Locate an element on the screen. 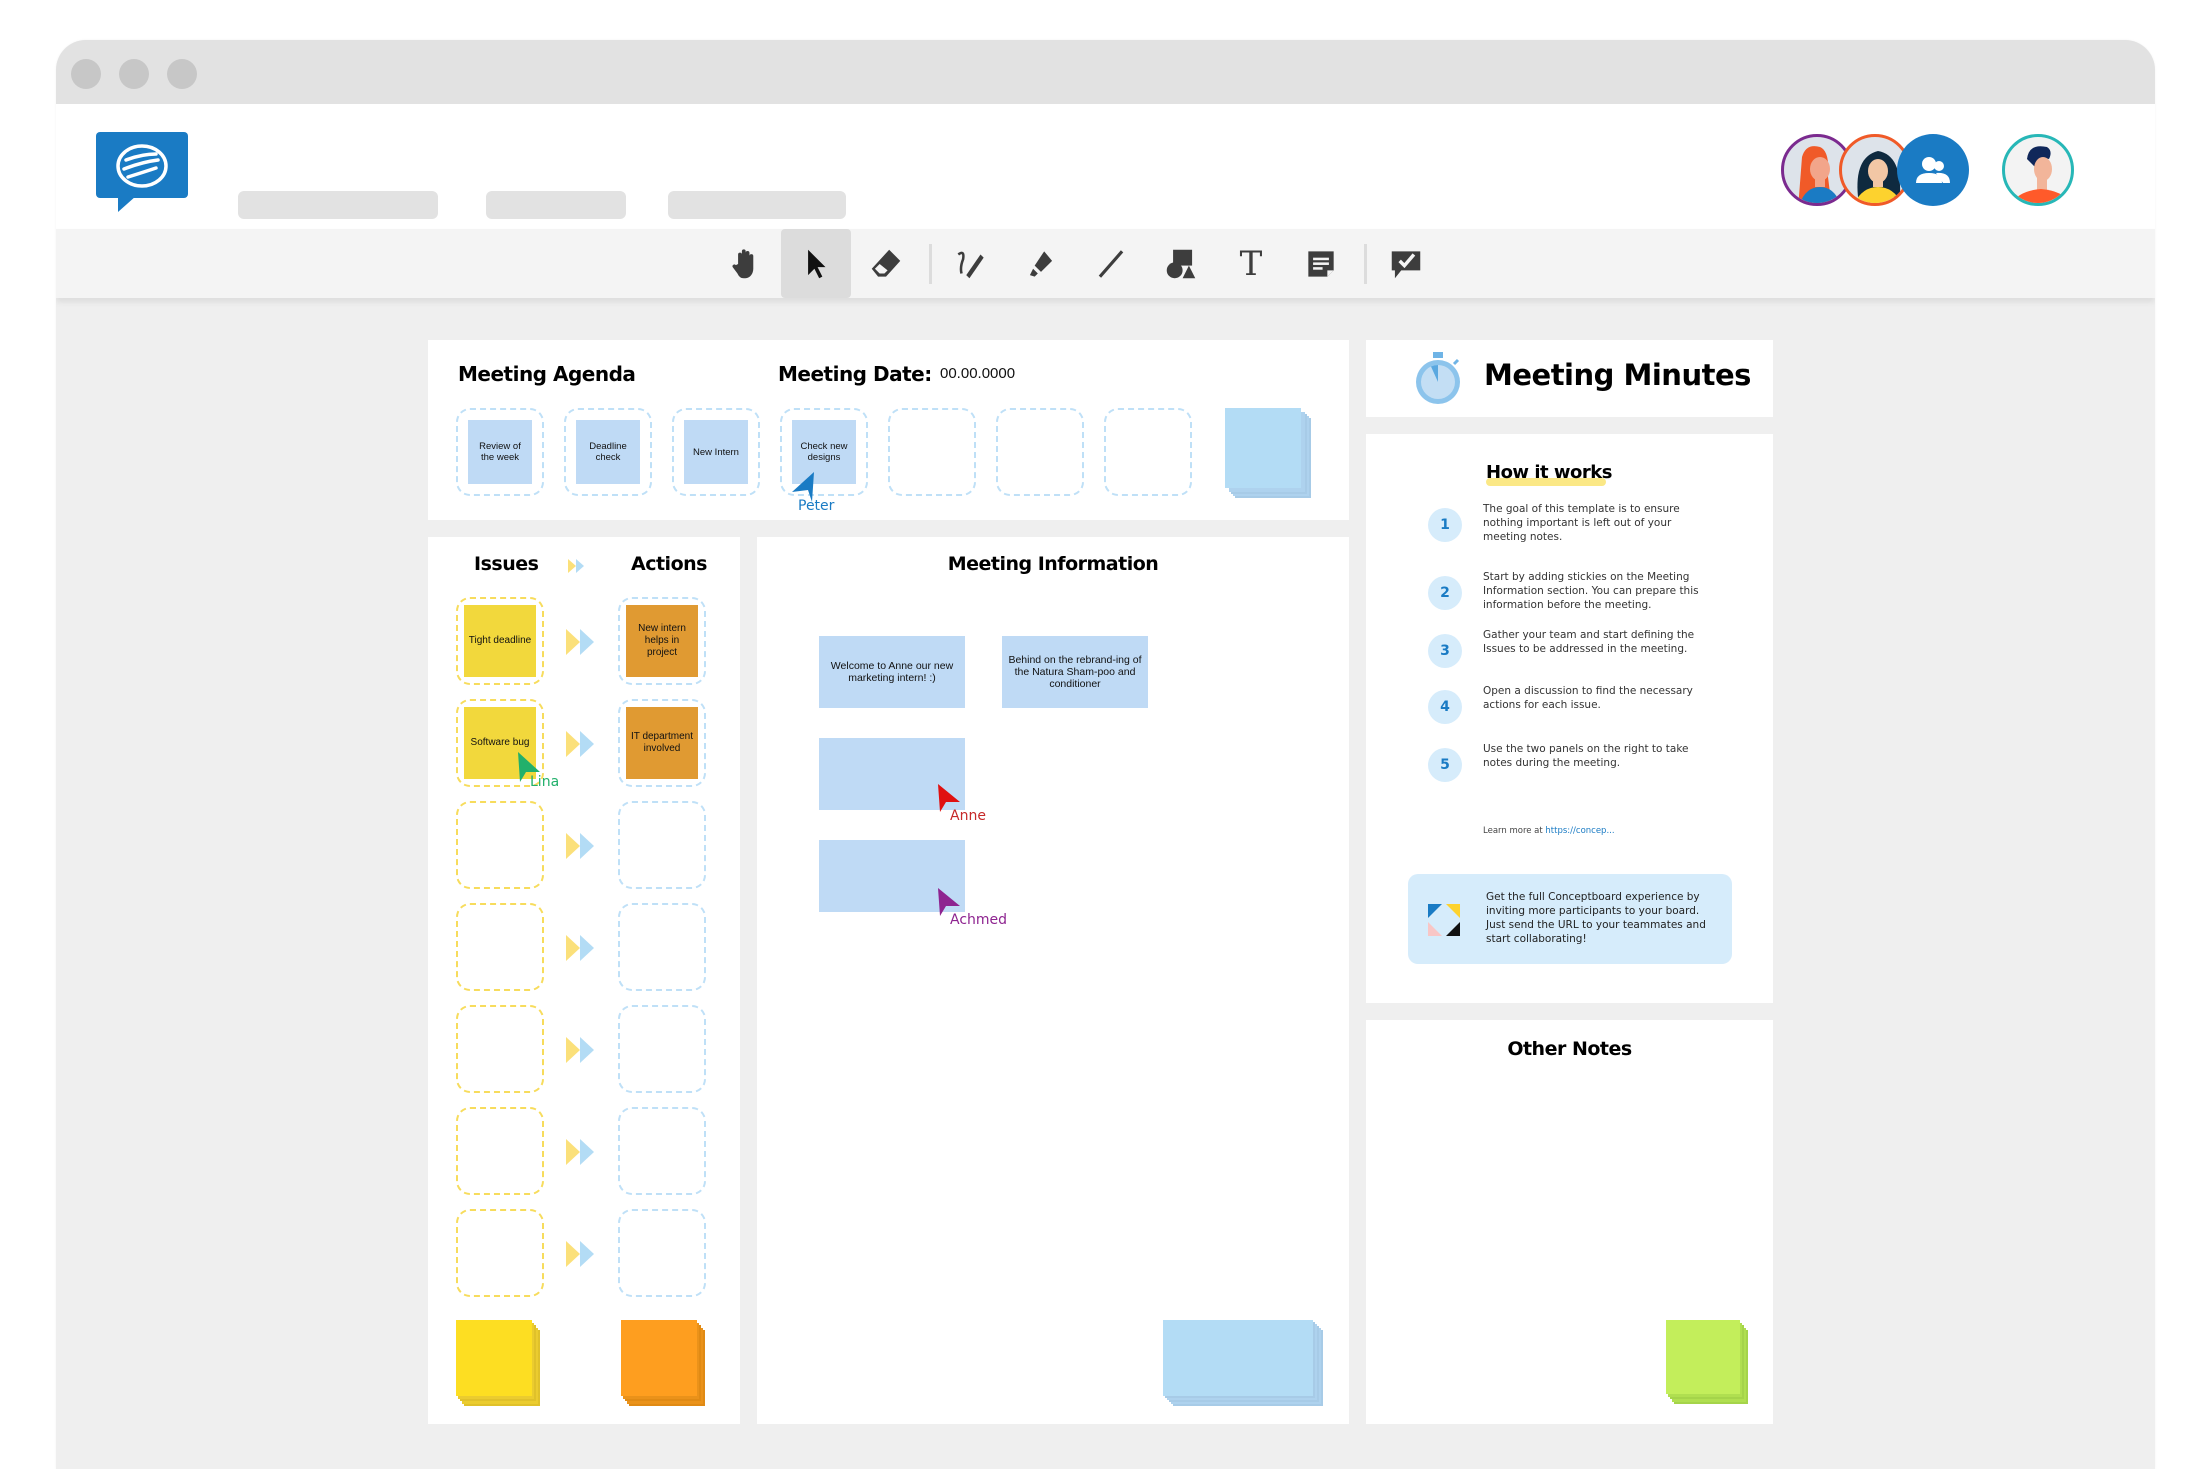 Image resolution: width=2204 pixels, height=1469 pixels. tool-marker is located at coordinates (1041, 263).